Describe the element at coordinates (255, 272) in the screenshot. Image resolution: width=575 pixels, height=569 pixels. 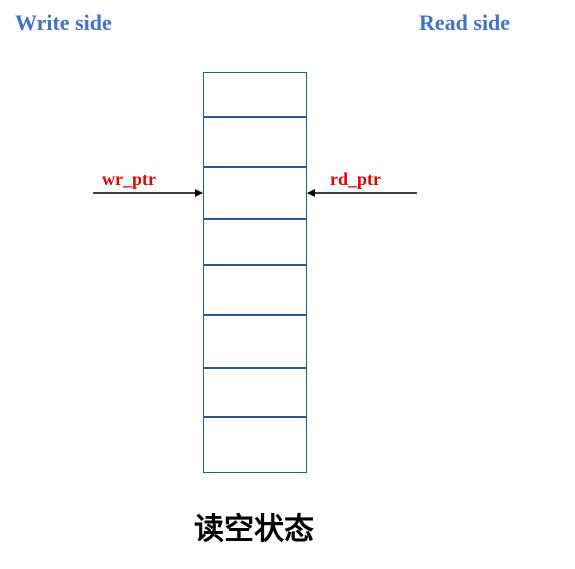
I see `fifo-buffer` at that location.